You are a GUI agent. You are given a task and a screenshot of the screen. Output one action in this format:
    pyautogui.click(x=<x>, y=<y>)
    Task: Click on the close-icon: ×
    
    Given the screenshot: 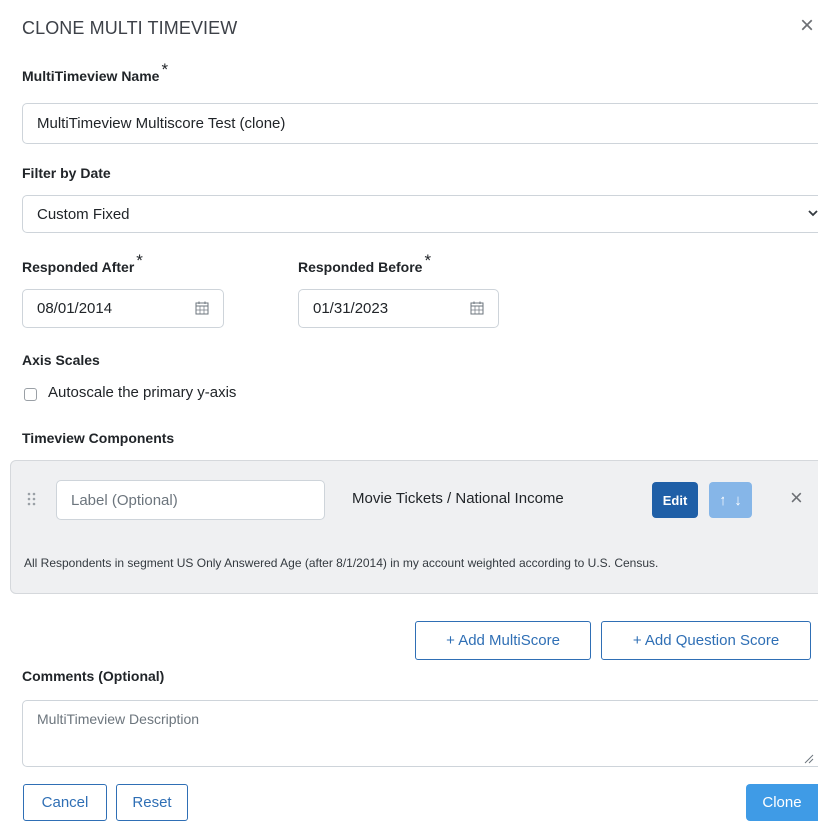 What is the action you would take?
    pyautogui.click(x=809, y=26)
    